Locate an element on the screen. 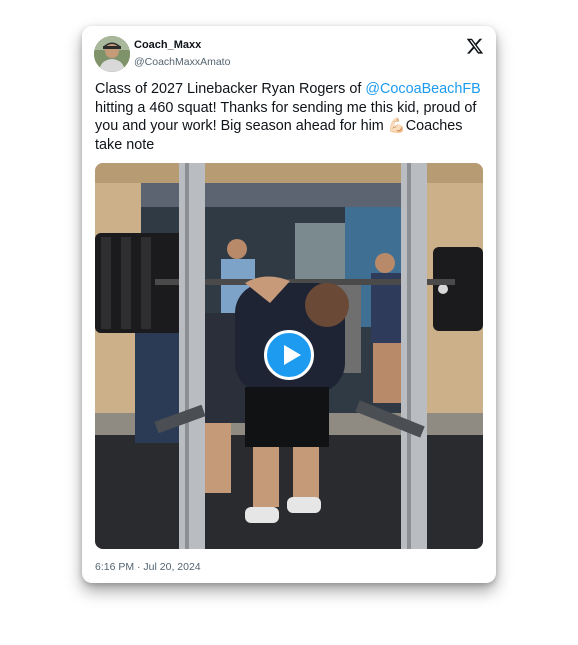  tweet-timestamp: 6:16 PM · Jul 20, 2024 is located at coordinates (148, 567).